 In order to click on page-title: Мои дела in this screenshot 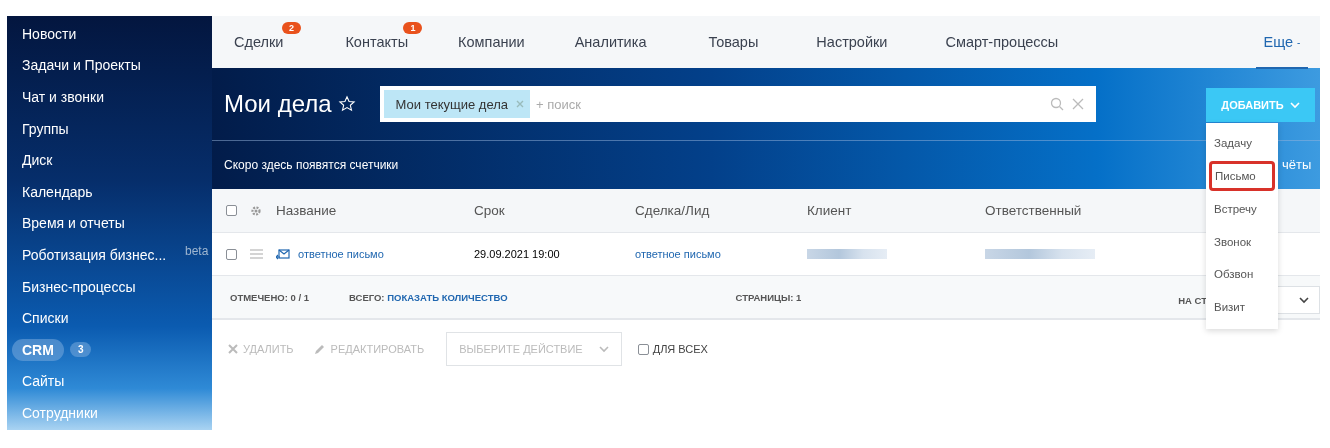, I will do `click(278, 104)`.